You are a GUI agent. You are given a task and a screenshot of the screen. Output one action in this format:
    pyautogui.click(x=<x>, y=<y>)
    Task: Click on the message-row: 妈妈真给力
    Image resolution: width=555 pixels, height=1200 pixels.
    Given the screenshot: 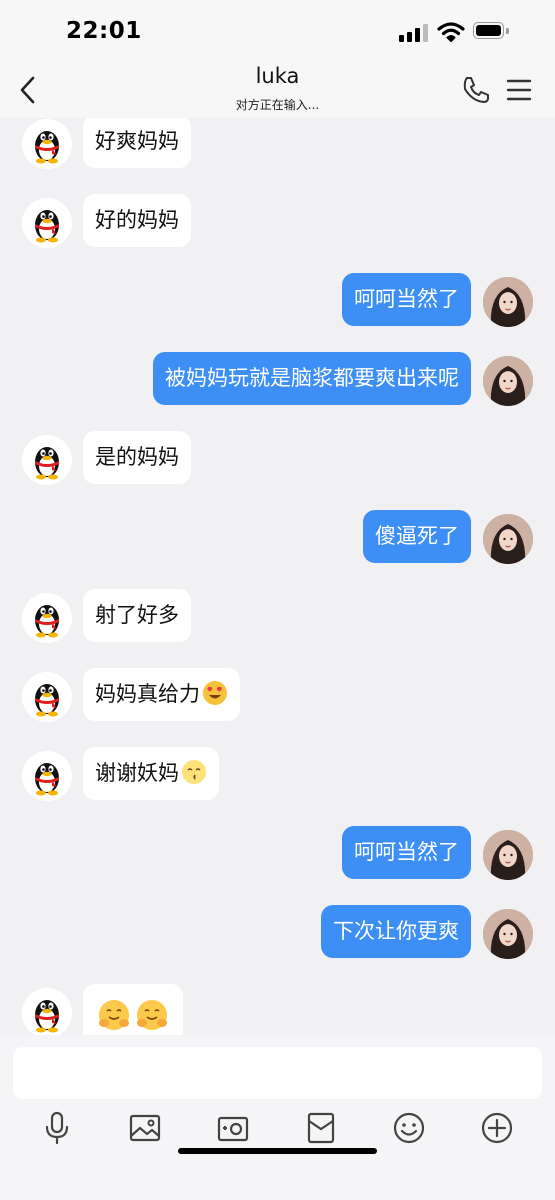 What is the action you would take?
    pyautogui.click(x=277, y=698)
    